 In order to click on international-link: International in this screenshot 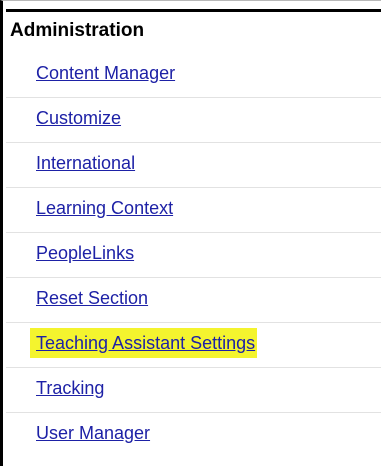, I will do `click(85, 163)`.